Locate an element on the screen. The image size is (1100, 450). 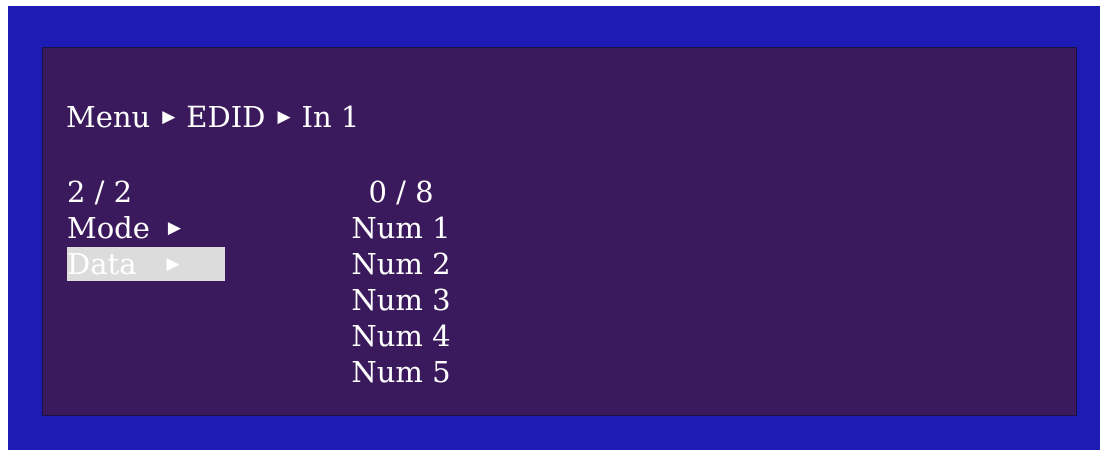
list-item-num-1: Num 1 is located at coordinates (401, 228).